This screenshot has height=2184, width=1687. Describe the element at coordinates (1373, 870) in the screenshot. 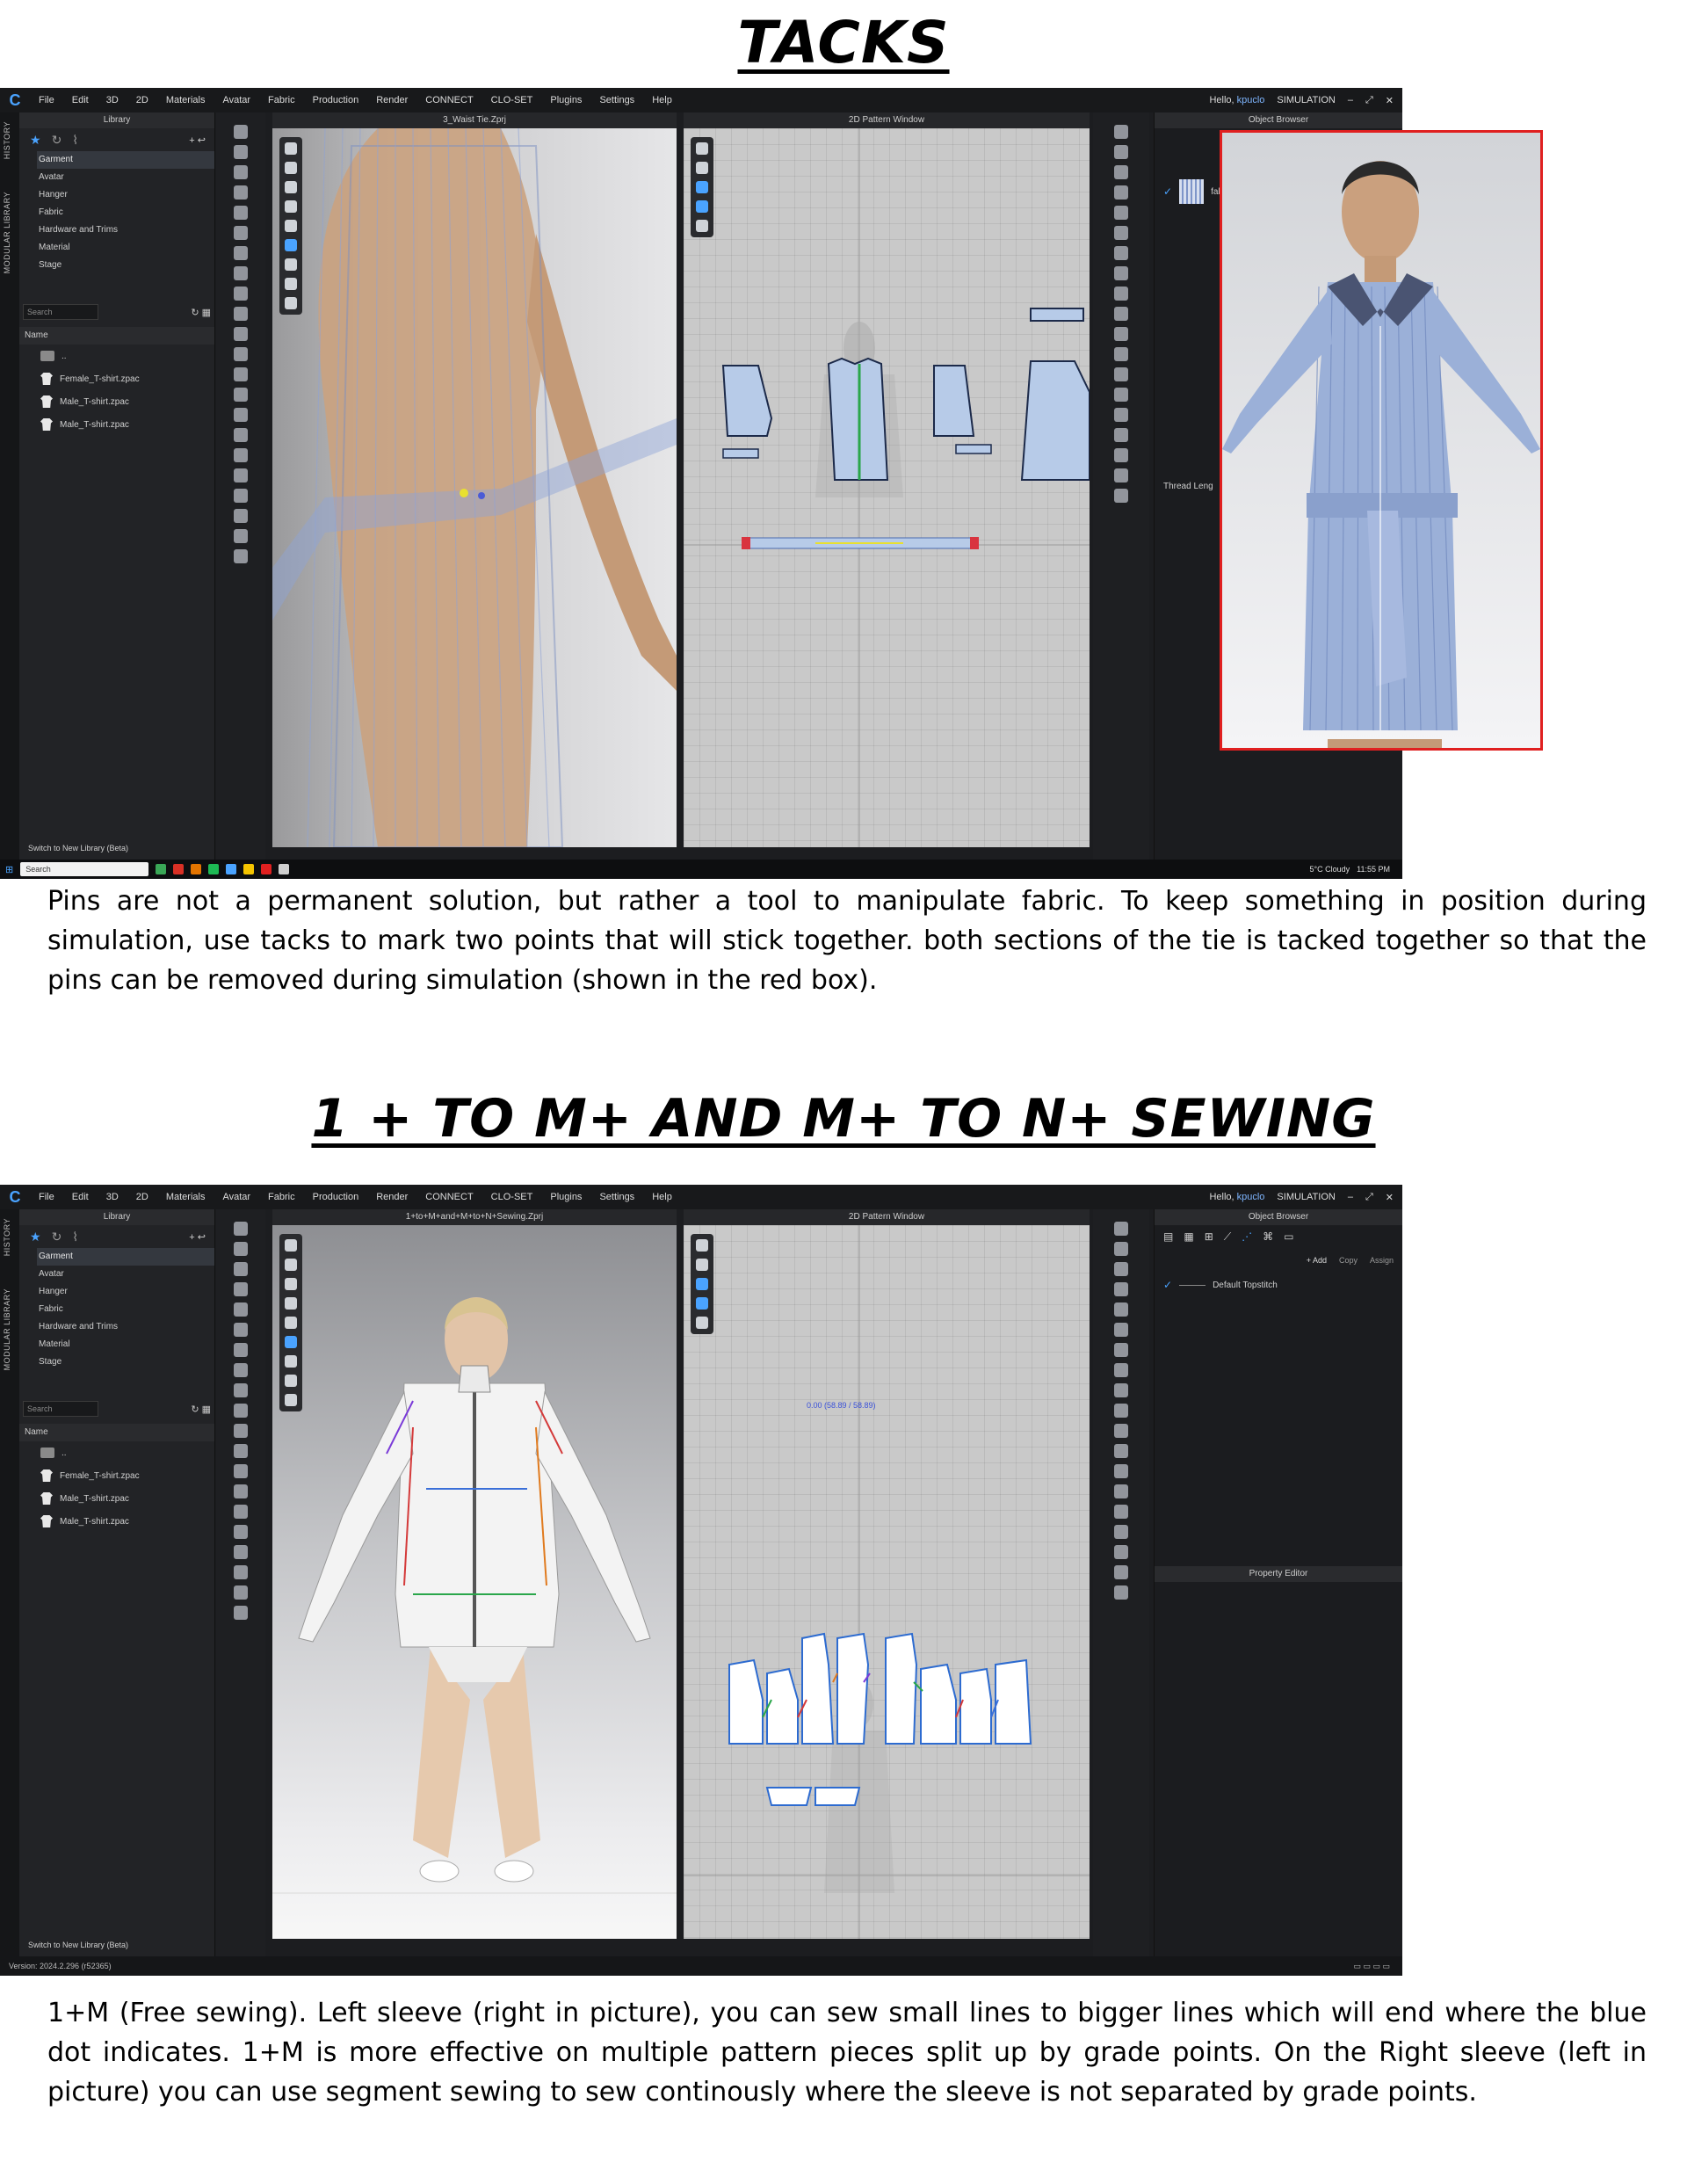

I see `clock: 11:55 PM` at that location.